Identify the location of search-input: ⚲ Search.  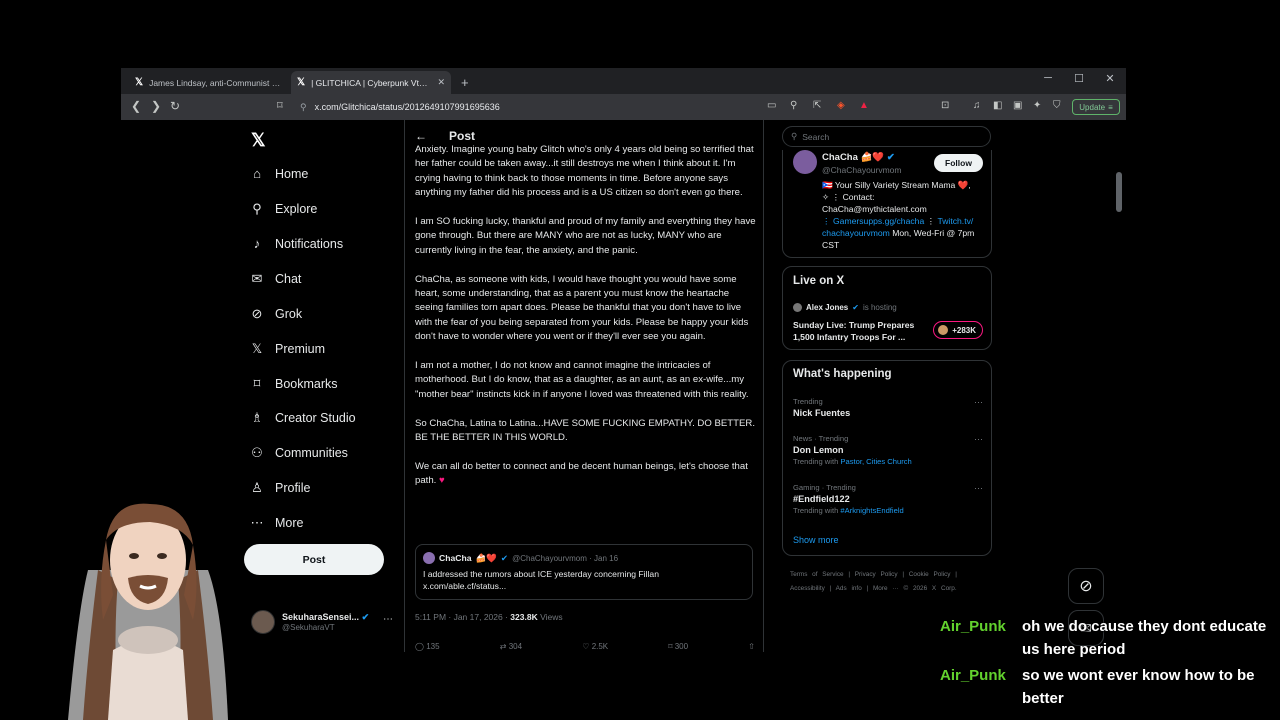
(886, 136).